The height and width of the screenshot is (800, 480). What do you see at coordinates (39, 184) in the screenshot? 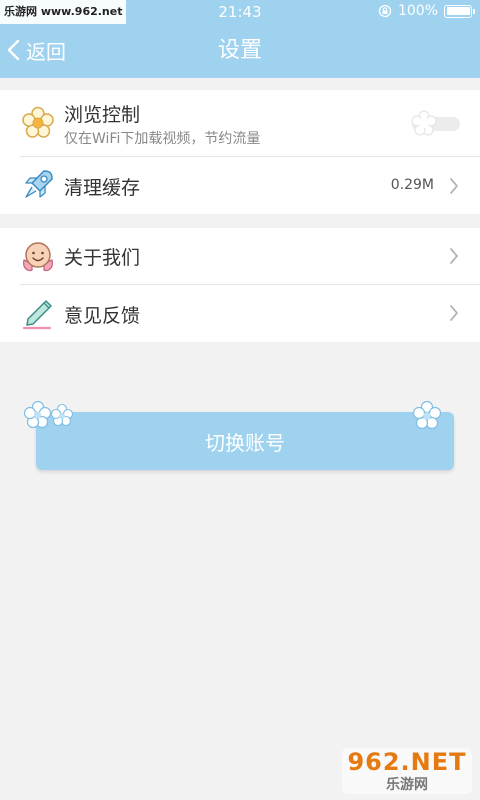
I see `rocket-icon` at bounding box center [39, 184].